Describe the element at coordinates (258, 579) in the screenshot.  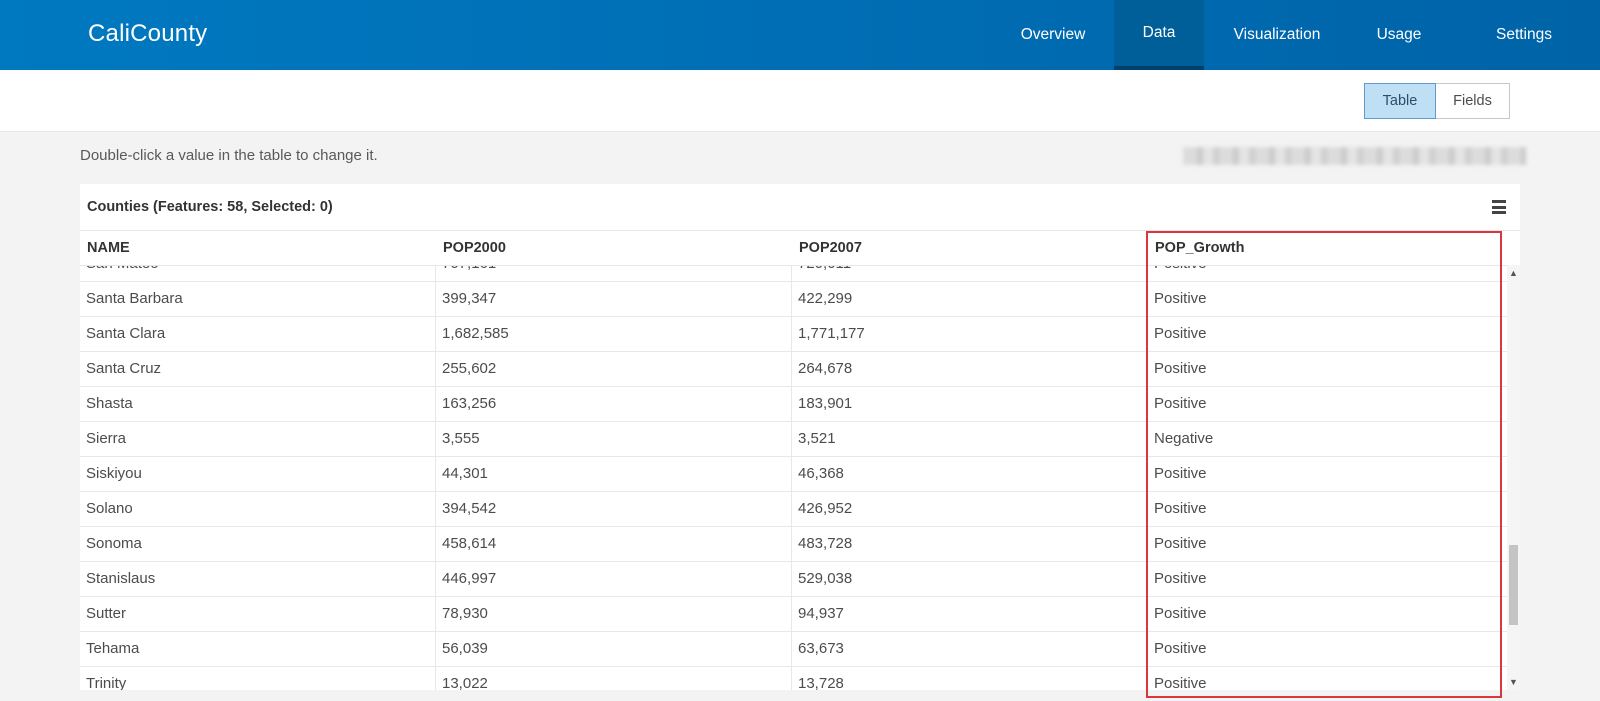
I see `cell-name: Stanislaus` at that location.